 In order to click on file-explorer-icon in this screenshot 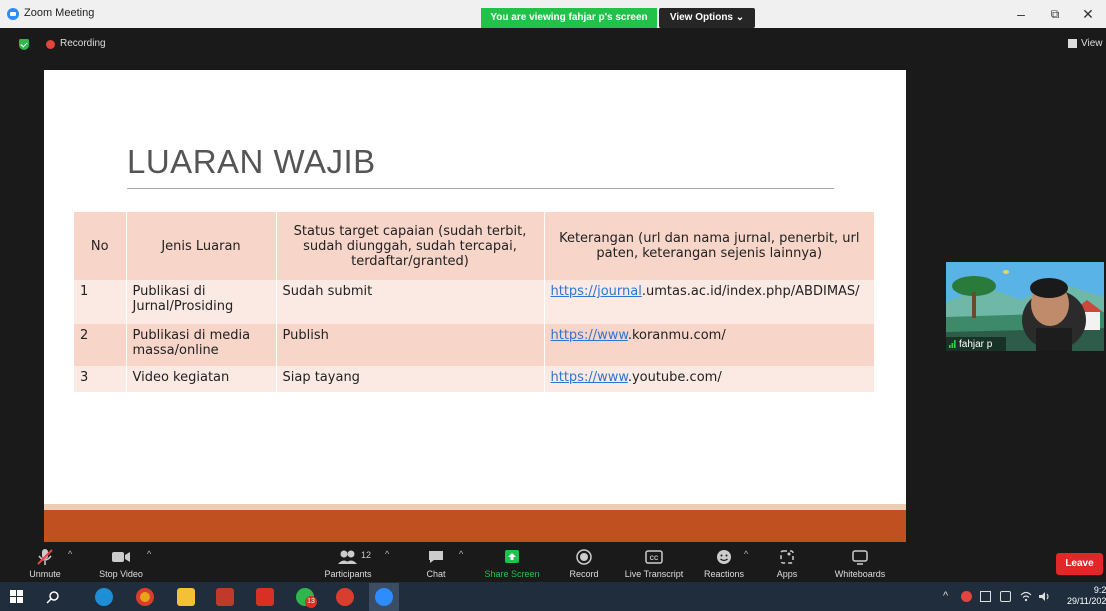, I will do `click(186, 597)`.